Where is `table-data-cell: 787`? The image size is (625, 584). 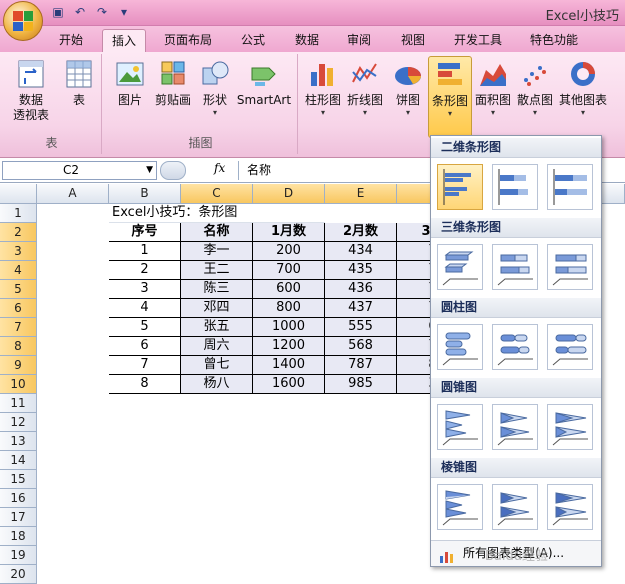 table-data-cell: 787 is located at coordinates (361, 365).